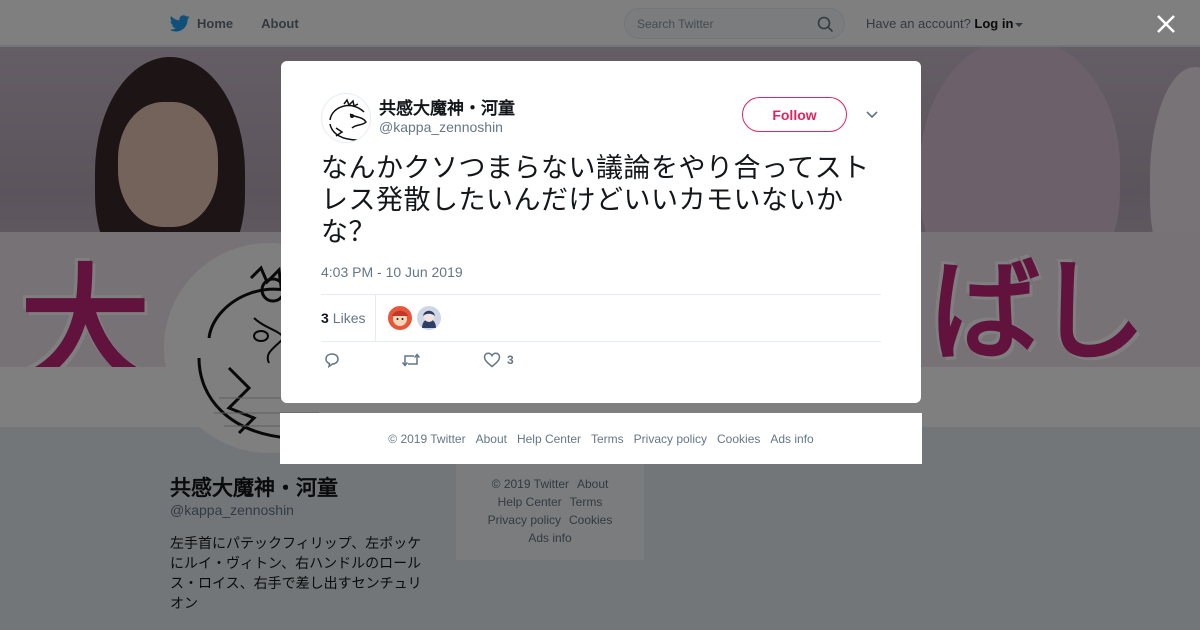 This screenshot has width=1200, height=630. I want to click on likes-label: Likes, so click(349, 318).